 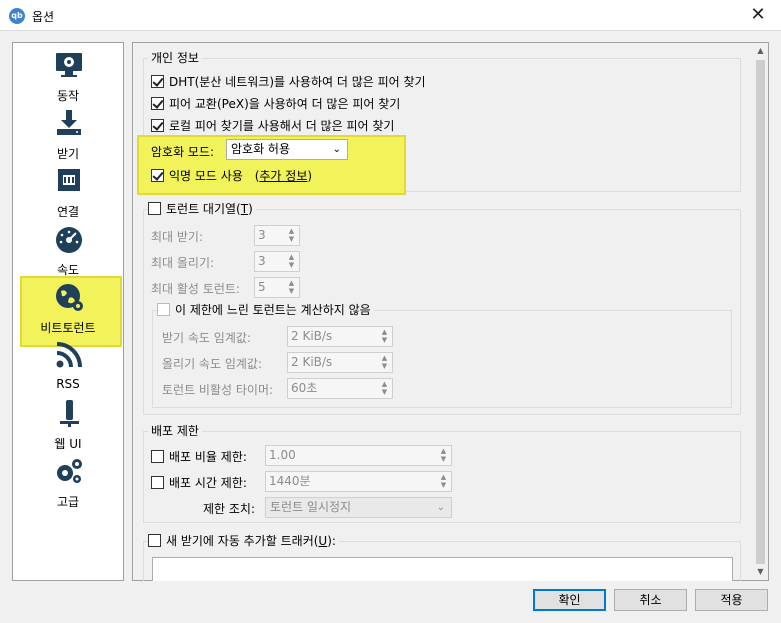 What do you see at coordinates (212, 364) in the screenshot?
I see `upload-threshold-label: 올리기 속도 임계값:` at bounding box center [212, 364].